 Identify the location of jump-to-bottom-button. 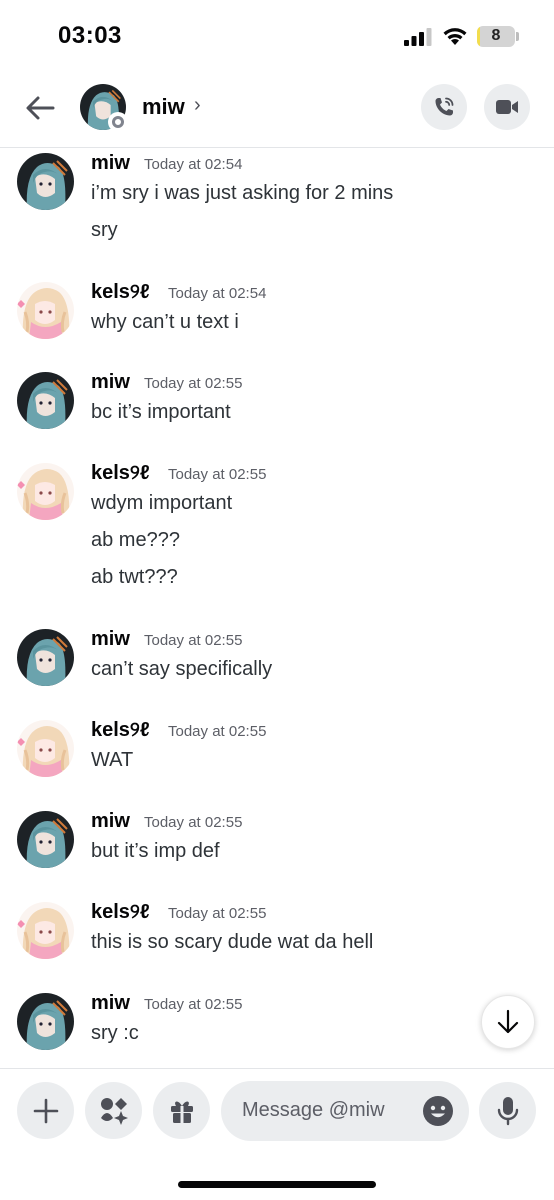
(508, 1022).